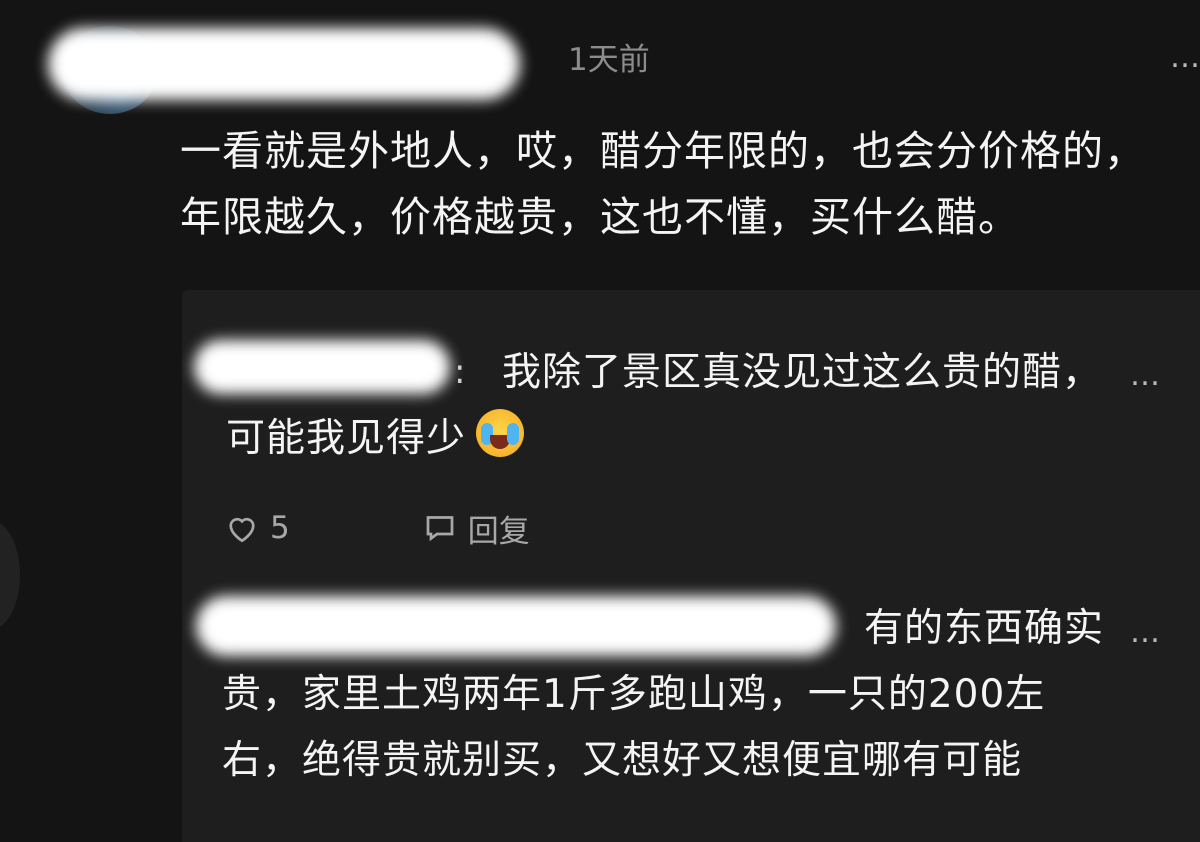 The height and width of the screenshot is (842, 1200). I want to click on comment-timestamp: 1天前, so click(609, 60).